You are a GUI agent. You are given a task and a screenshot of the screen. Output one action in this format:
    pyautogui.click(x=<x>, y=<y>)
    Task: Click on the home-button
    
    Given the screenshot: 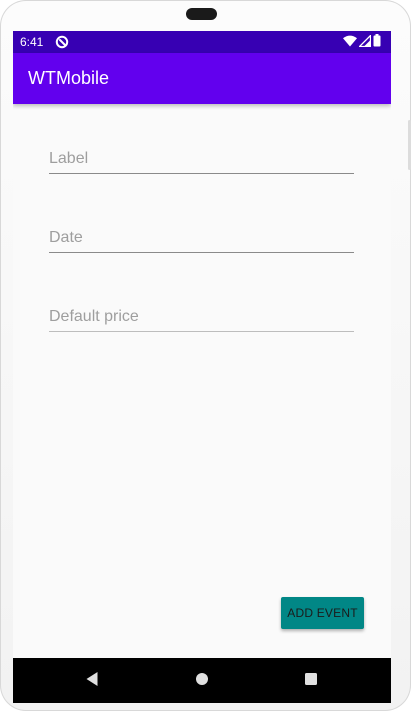 What is the action you would take?
    pyautogui.click(x=202, y=680)
    